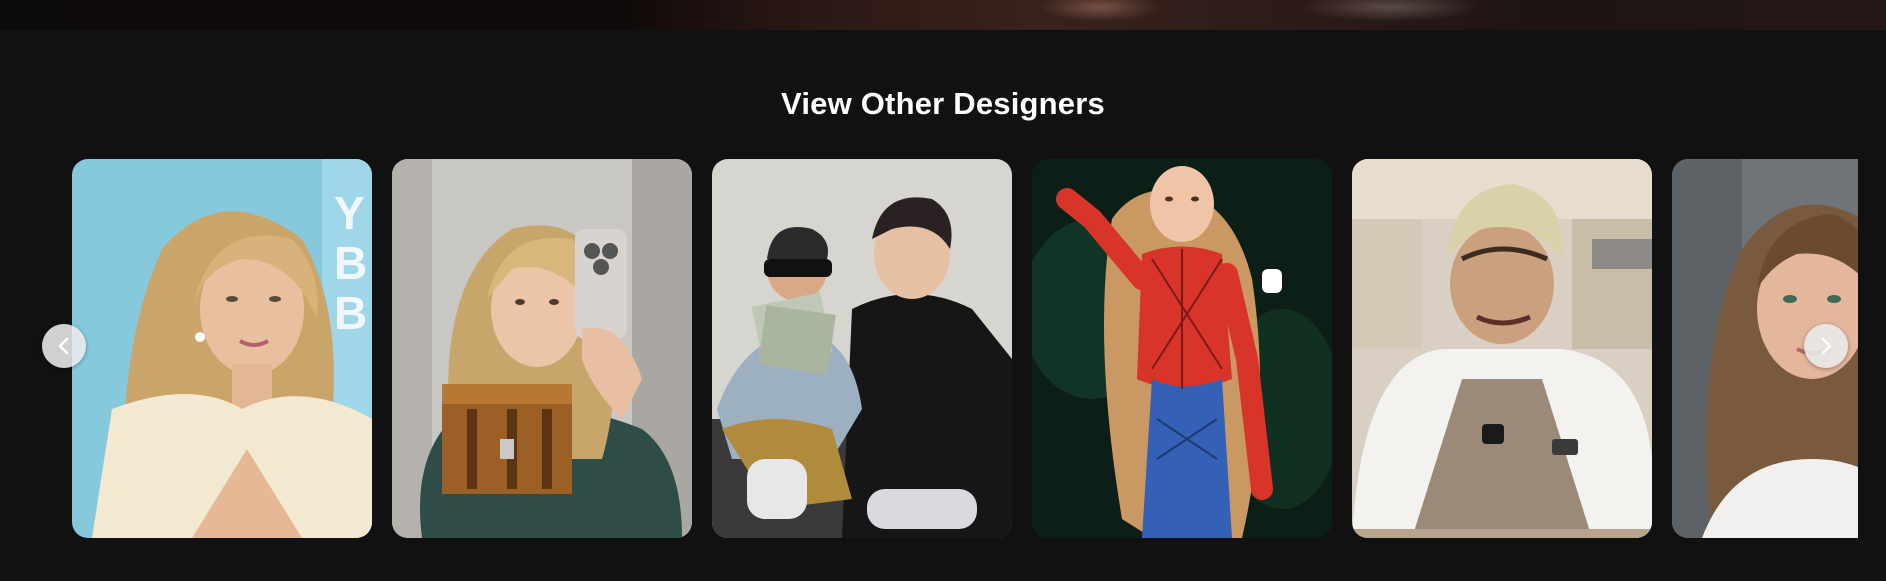 The width and height of the screenshot is (1886, 581). I want to click on carousel-prev-button, so click(64, 346).